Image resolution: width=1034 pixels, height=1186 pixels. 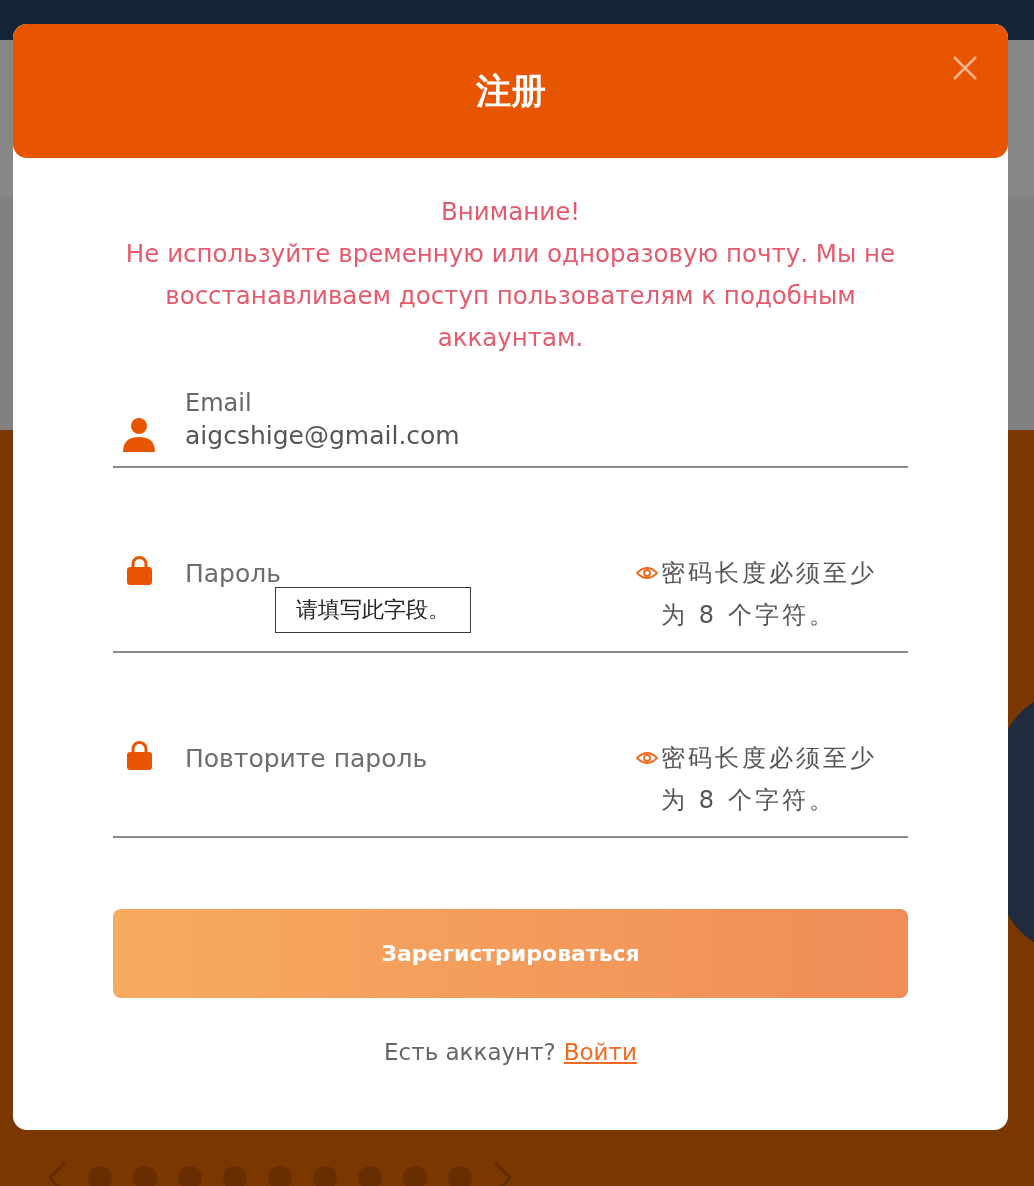 I want to click on warning-text: Не используйте временную или одноразовую почту. Мы не восстанавливаем доступ пользователям к подобным аккаунтам., so click(x=510, y=296).